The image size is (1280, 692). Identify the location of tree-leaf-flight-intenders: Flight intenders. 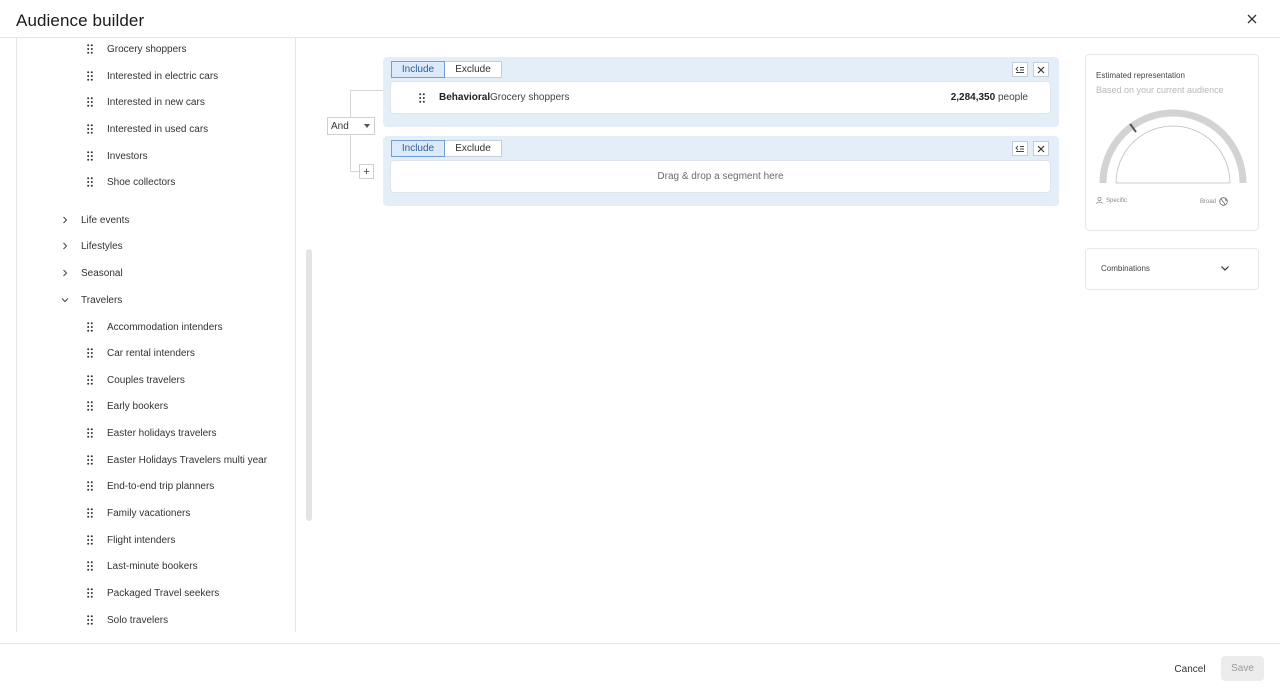
(131, 540).